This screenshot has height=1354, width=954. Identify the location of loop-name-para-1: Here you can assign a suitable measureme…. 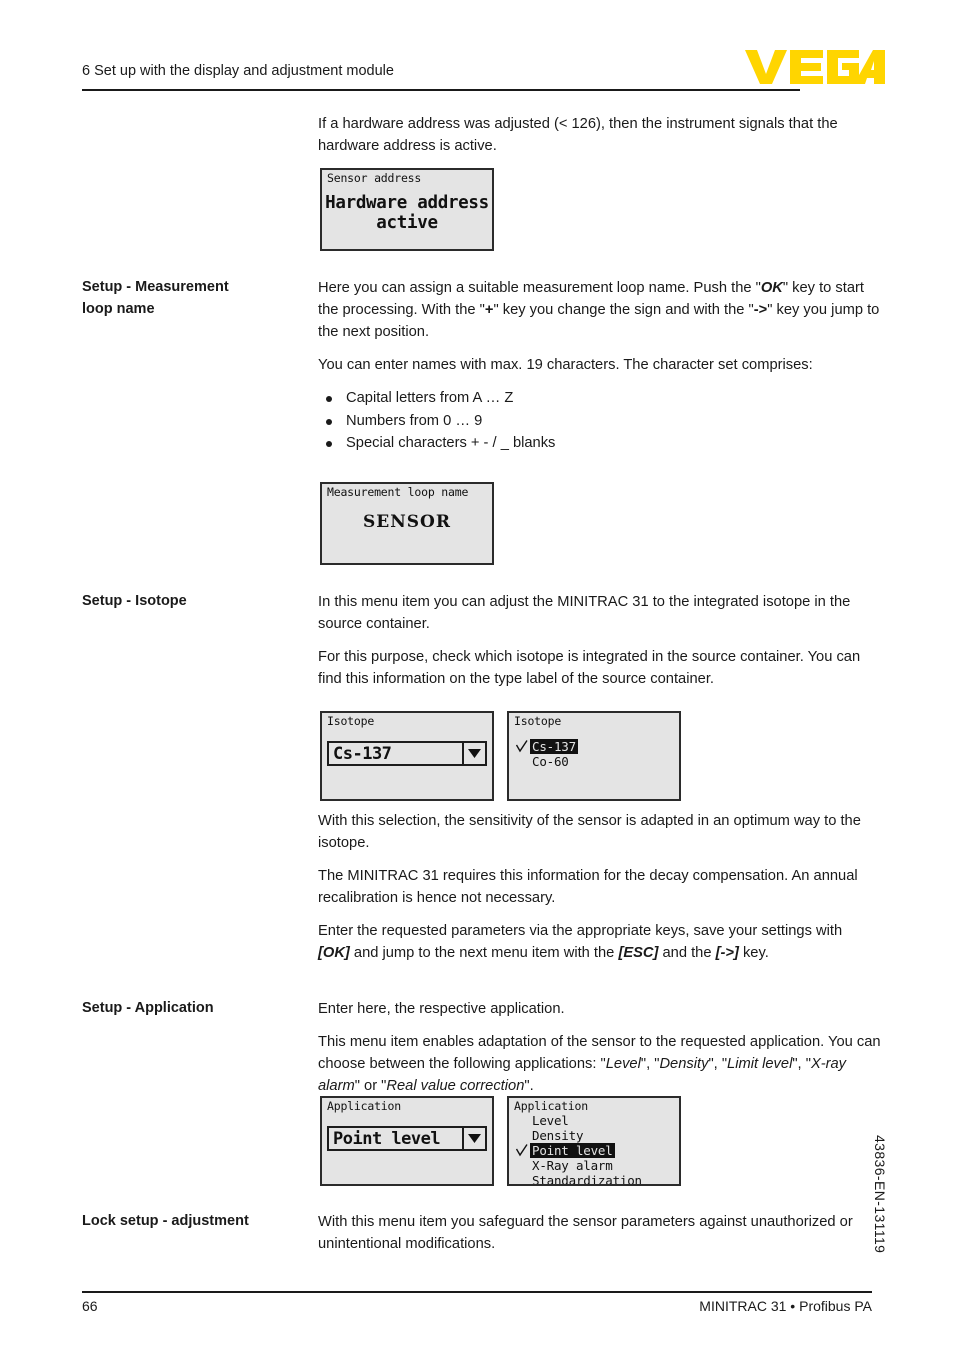
(599, 310).